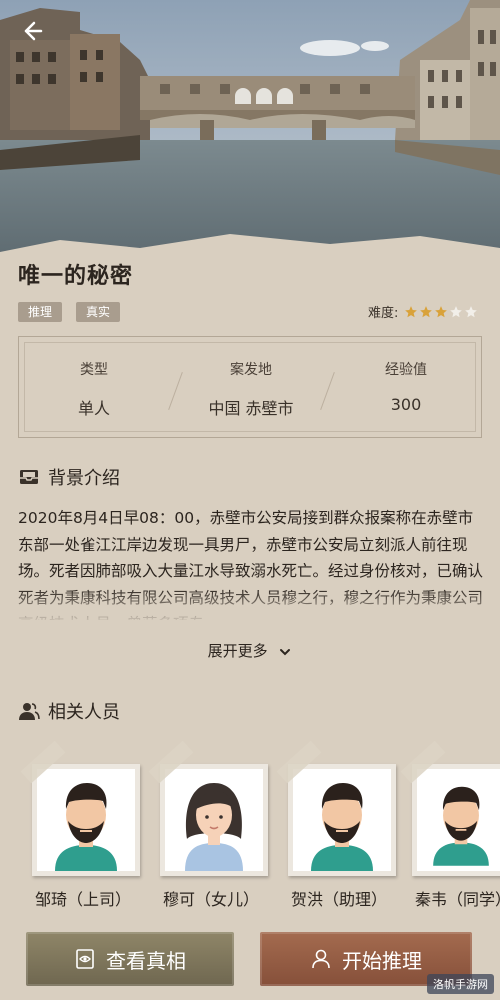 Image resolution: width=500 pixels, height=1000 pixels. I want to click on person-name: 邹琦（上司）, so click(82, 899).